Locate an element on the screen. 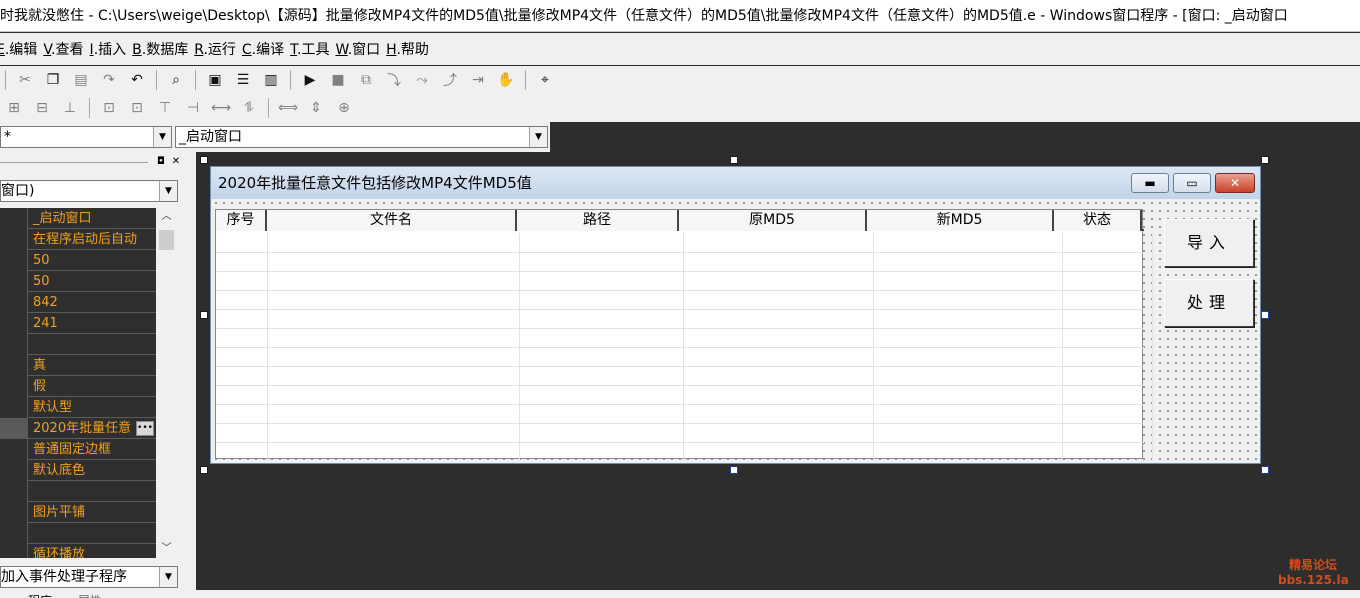 The width and height of the screenshot is (1360, 598). step-over-icon: ⤳ is located at coordinates (422, 80).